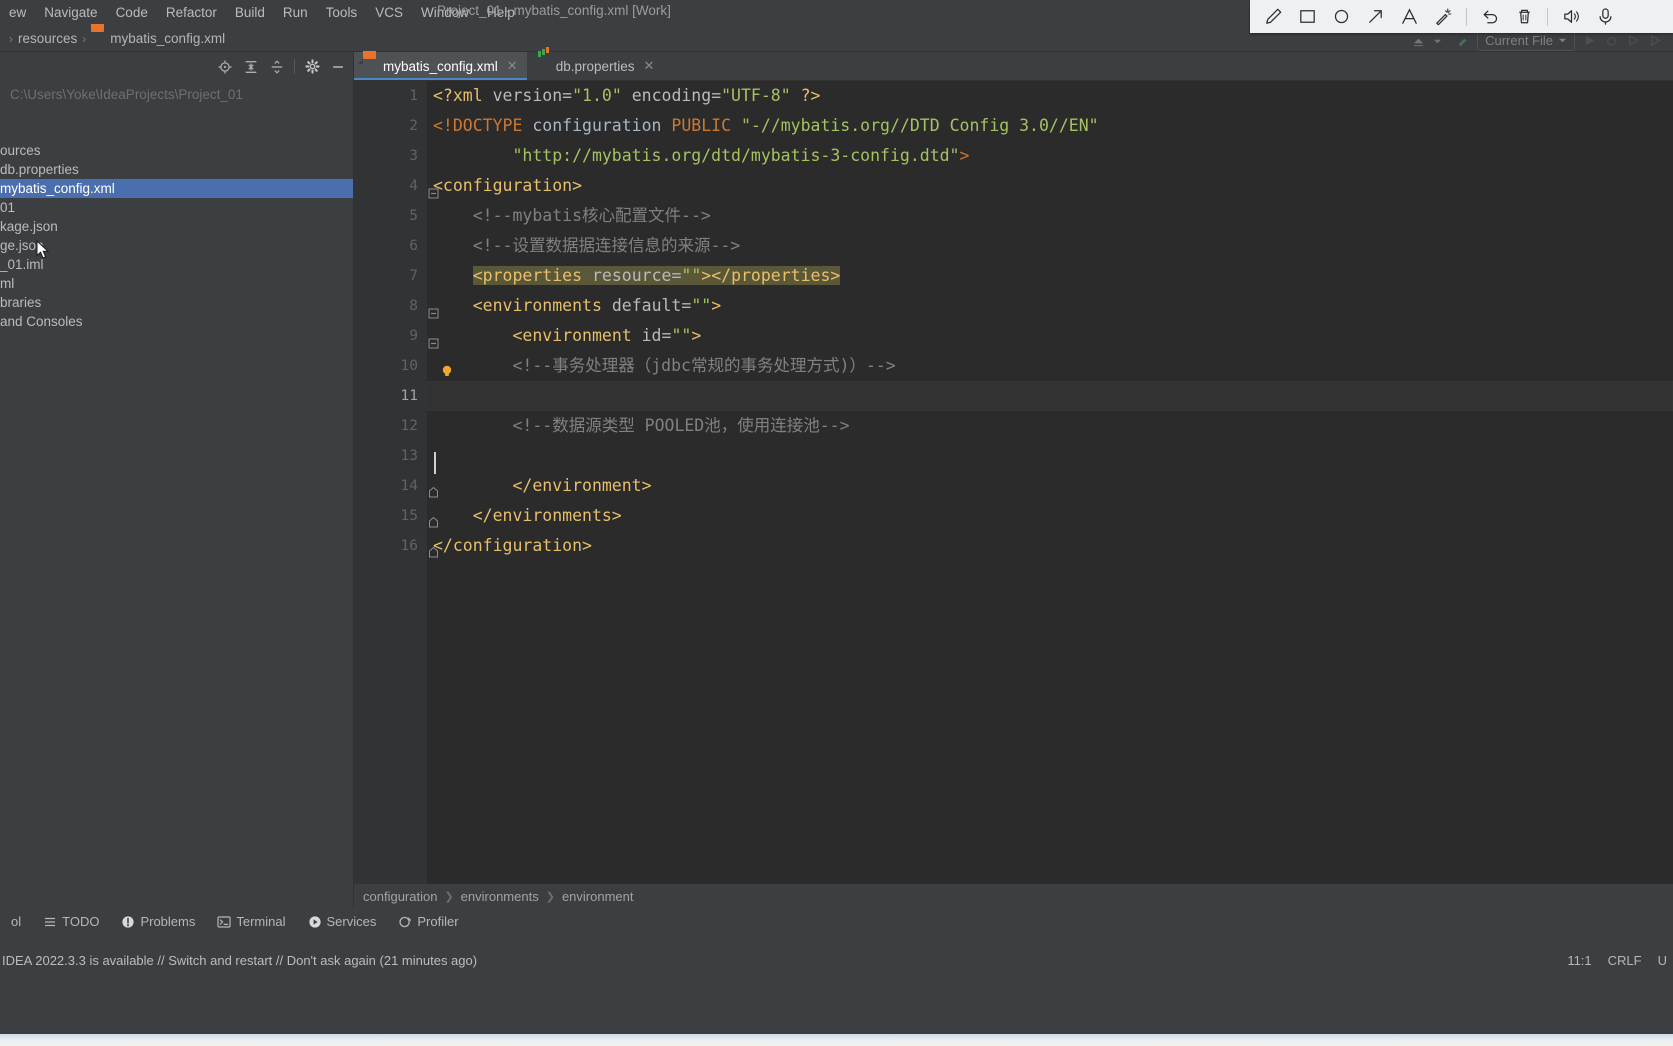  I want to click on editor-gutter: 1 2 3 4 5 6 7 8 9 10 11 12 13 14 15 16, so click(403, 494).